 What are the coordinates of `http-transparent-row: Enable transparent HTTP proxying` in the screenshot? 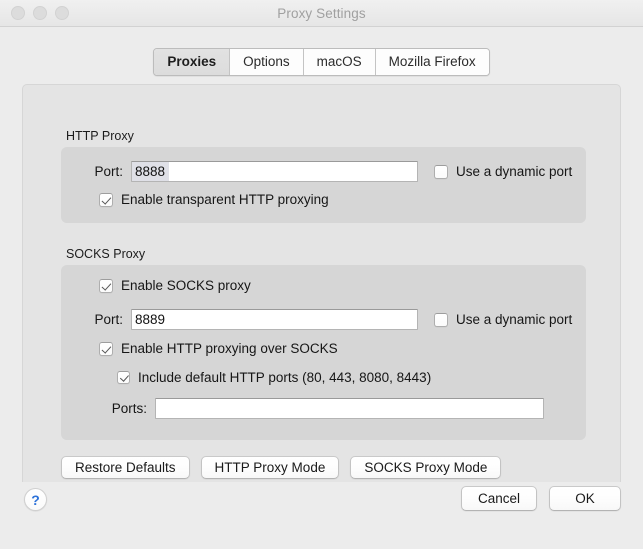 It's located at (214, 199).